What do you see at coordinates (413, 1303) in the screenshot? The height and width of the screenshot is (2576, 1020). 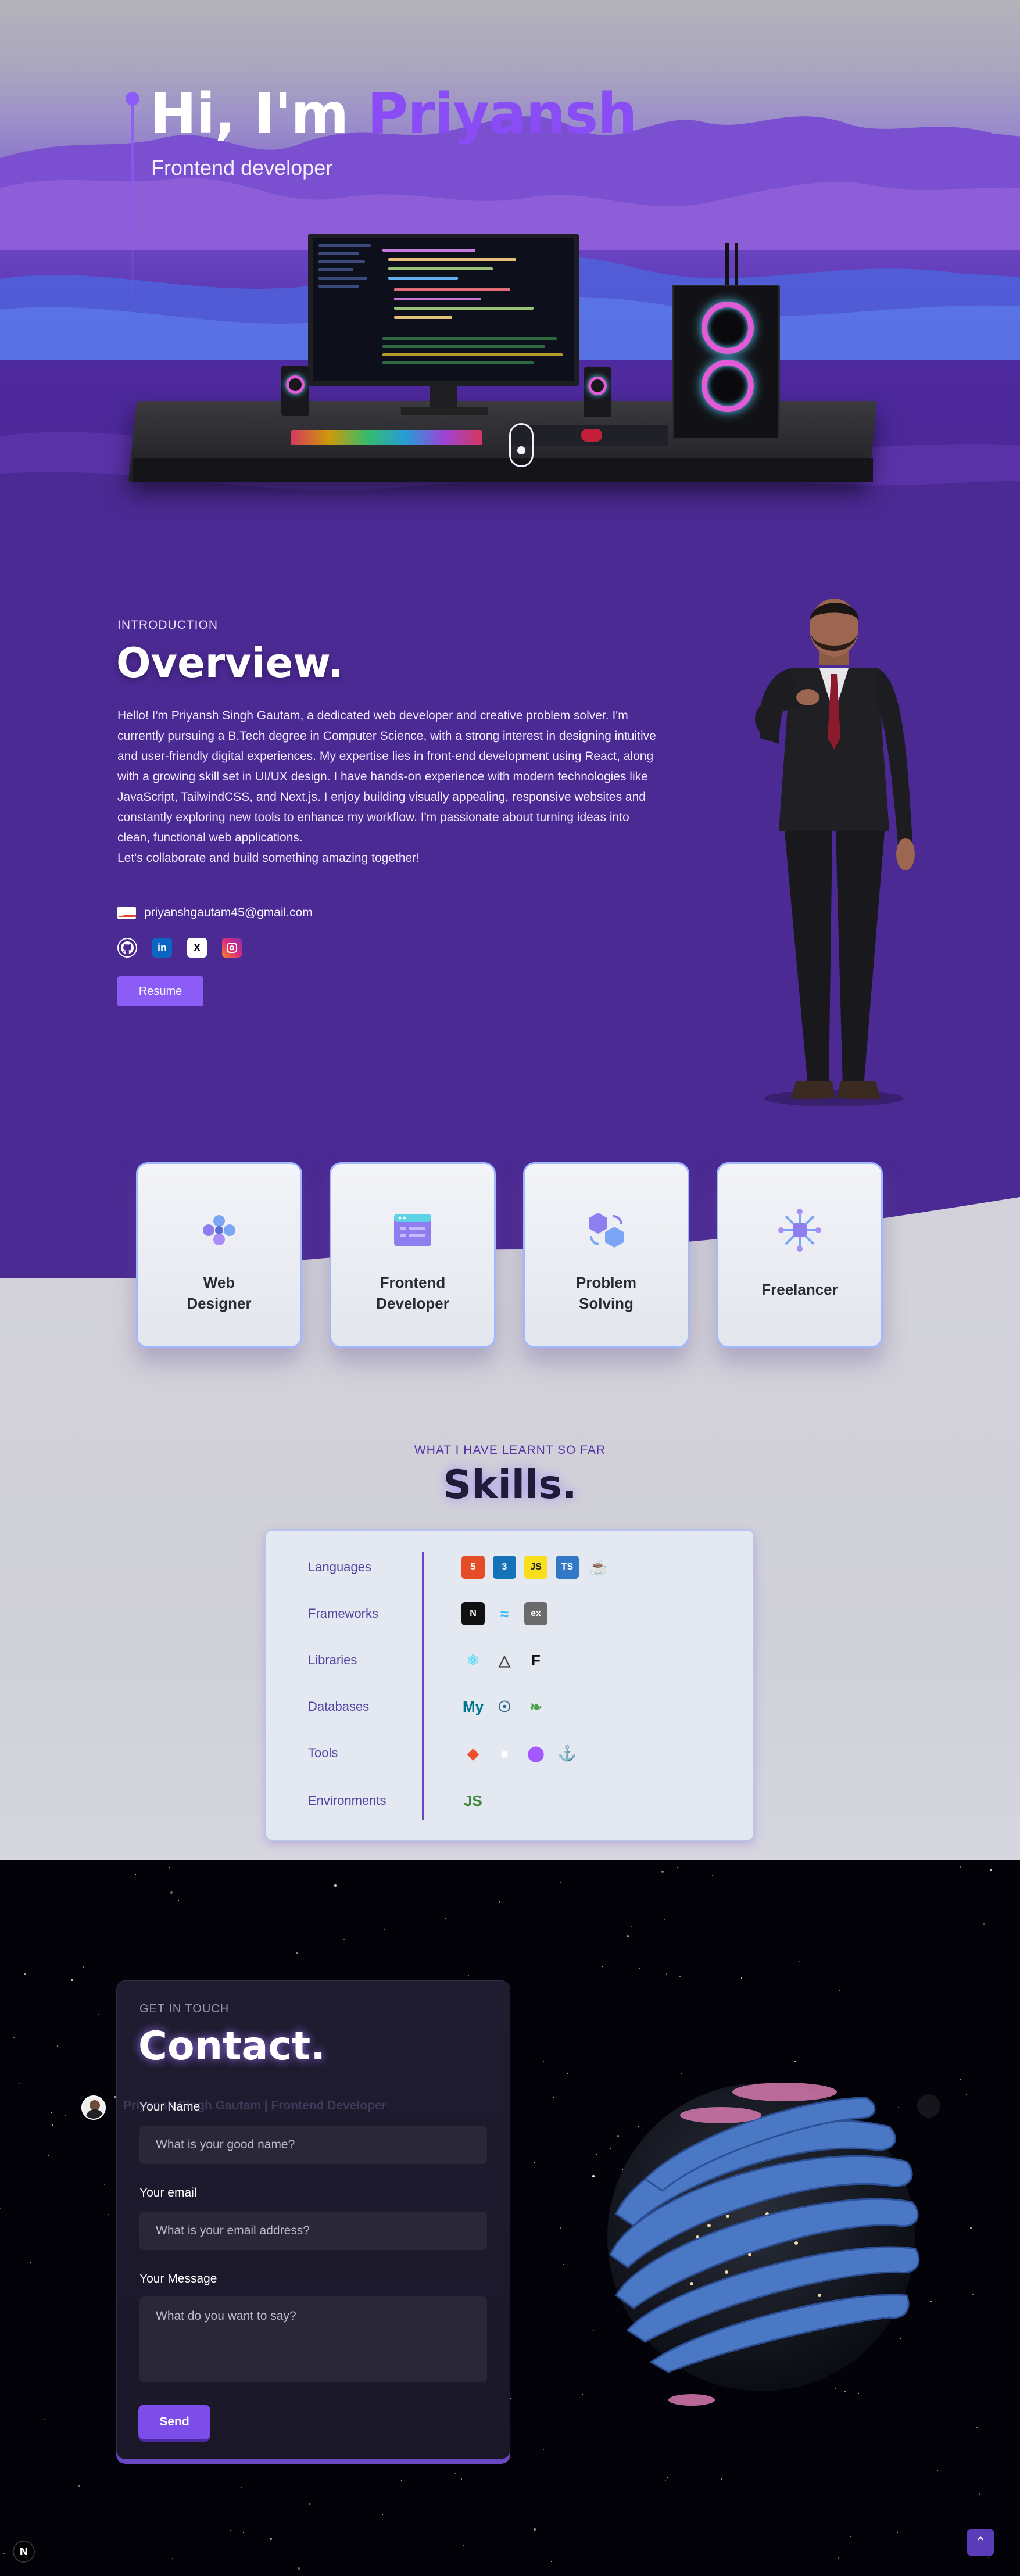 I see `service-label-line: Developer` at bounding box center [413, 1303].